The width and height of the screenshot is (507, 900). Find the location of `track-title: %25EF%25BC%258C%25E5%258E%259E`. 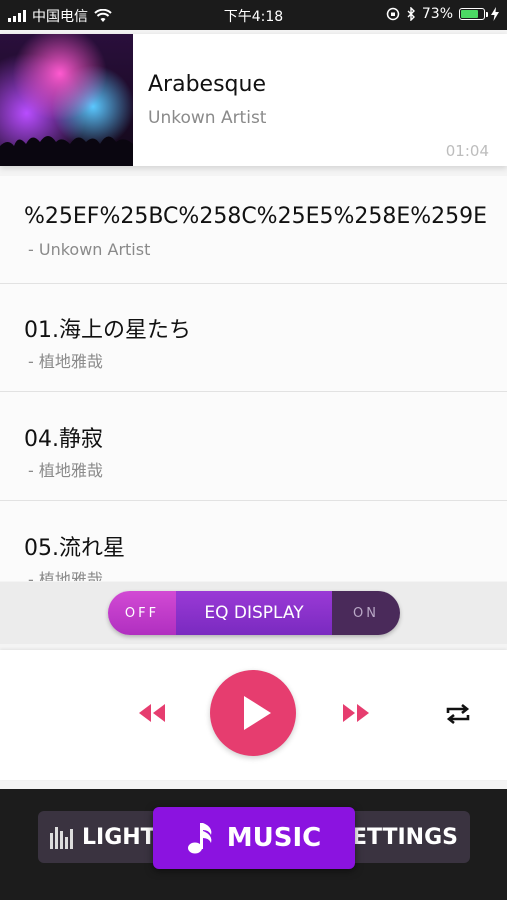

track-title: %25EF%25BC%258C%25E5%258E%259E is located at coordinates (256, 216).